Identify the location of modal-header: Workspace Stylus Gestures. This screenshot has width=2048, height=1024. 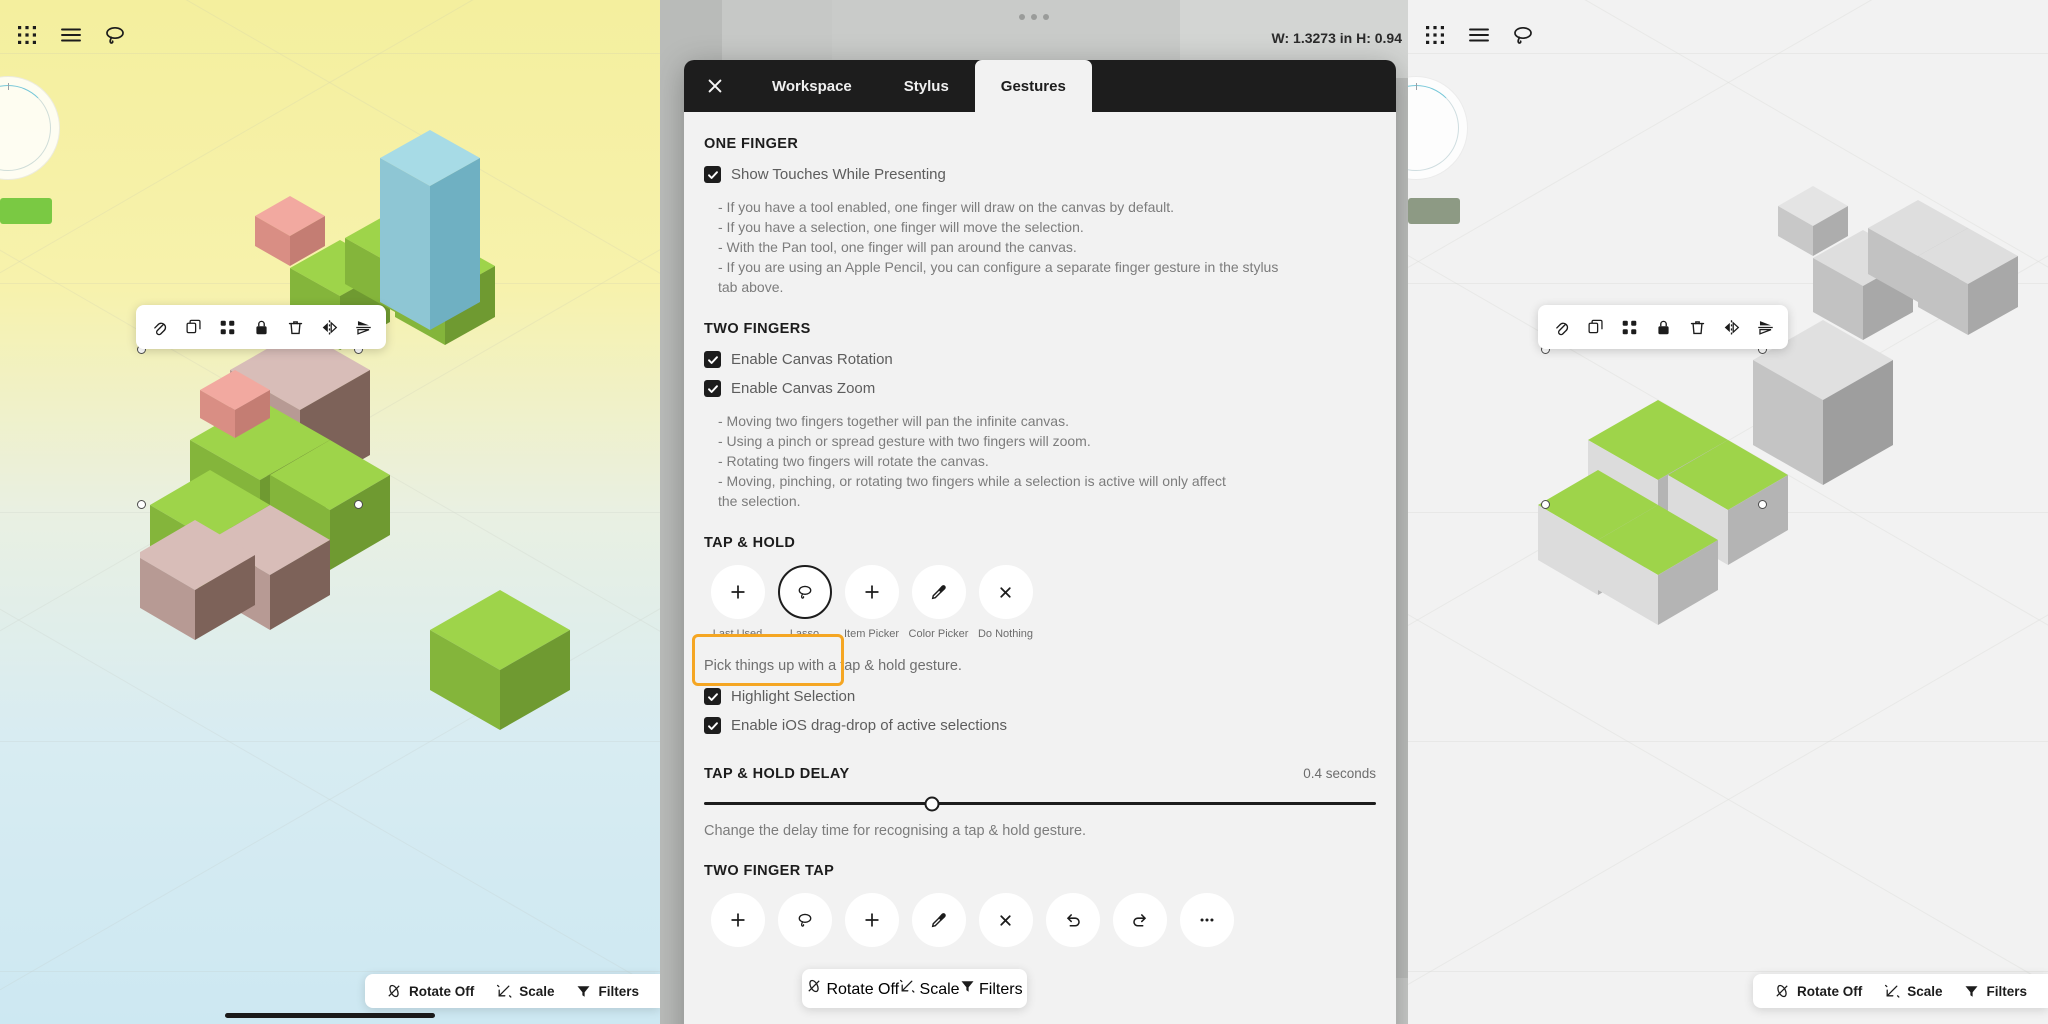
(1040, 86).